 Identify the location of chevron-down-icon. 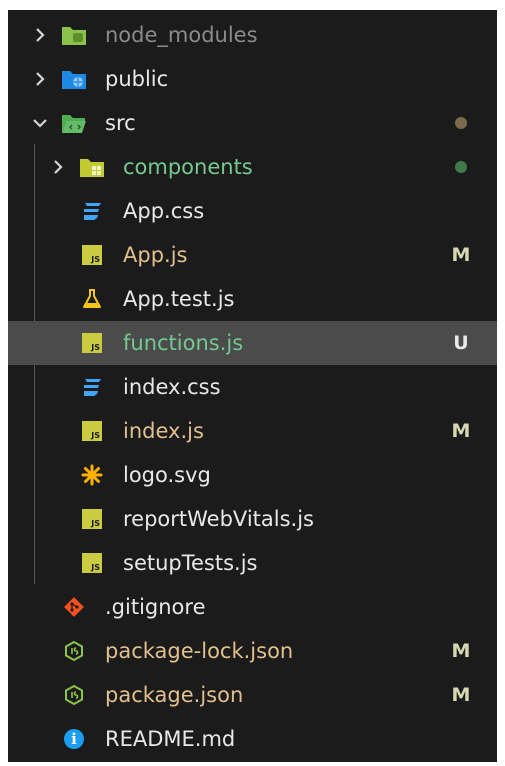
(40, 123).